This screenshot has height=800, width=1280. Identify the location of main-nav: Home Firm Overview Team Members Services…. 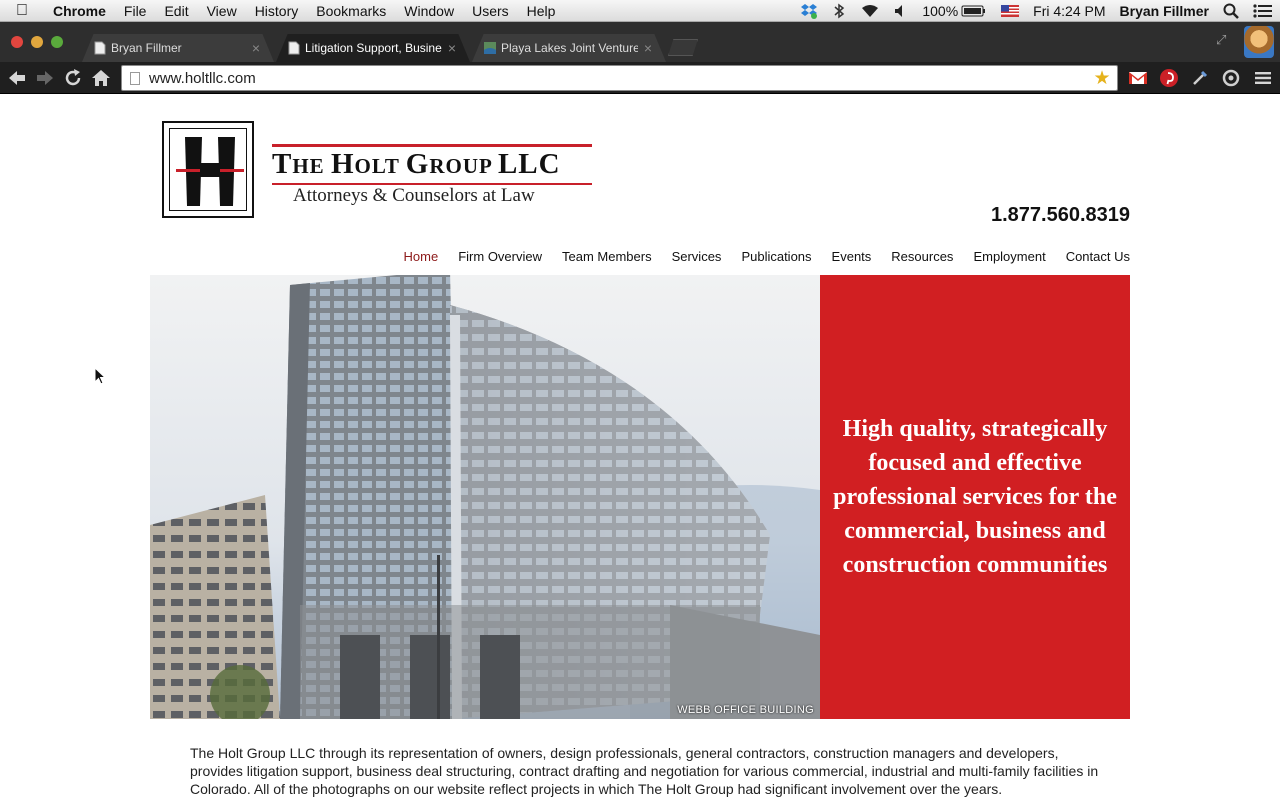
(767, 256).